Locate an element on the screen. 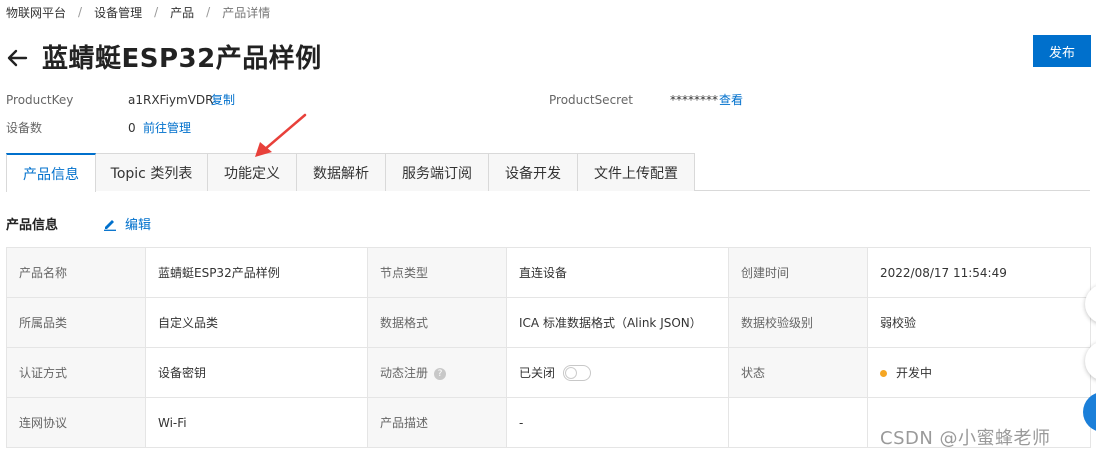  node-type-value: 直连设备 is located at coordinates (617, 272).